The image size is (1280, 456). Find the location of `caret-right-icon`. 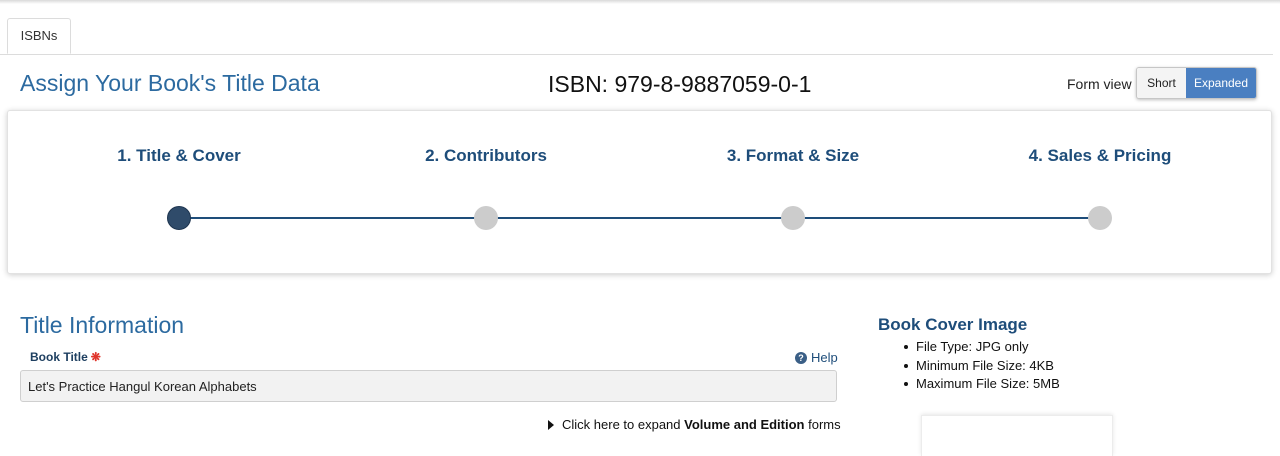

caret-right-icon is located at coordinates (551, 424).